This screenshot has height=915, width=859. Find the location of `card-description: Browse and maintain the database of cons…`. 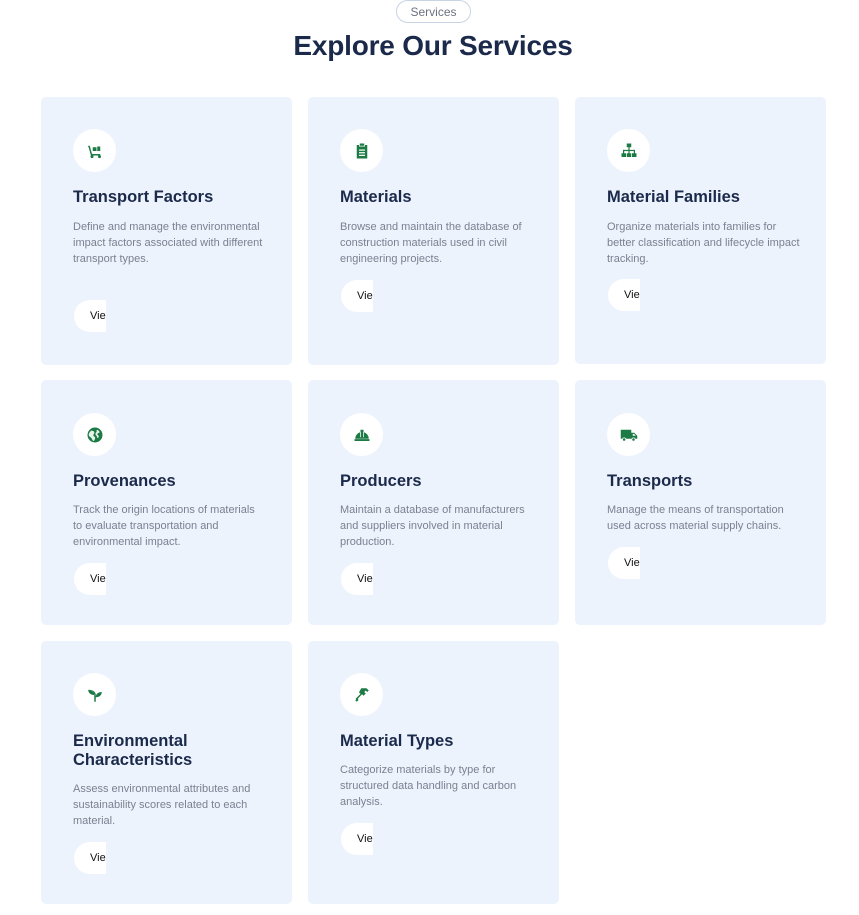

card-description: Browse and maintain the database of cons… is located at coordinates (431, 243).